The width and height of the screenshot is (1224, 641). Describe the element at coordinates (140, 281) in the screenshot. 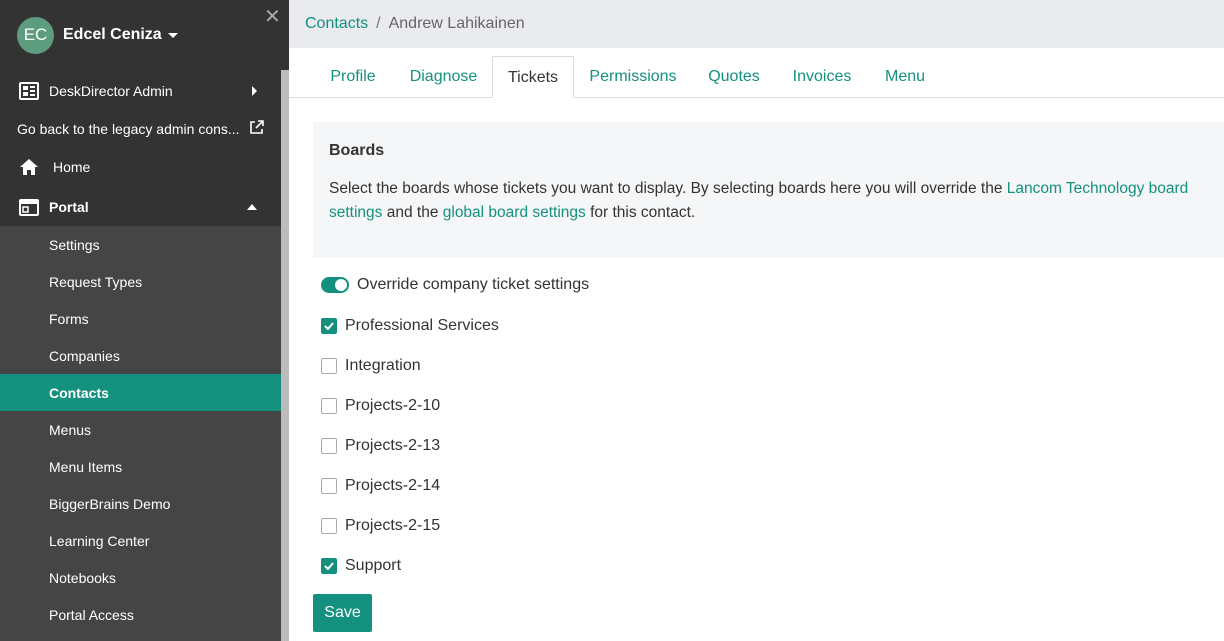

I see `submenu-item-request-types: Request Types` at that location.